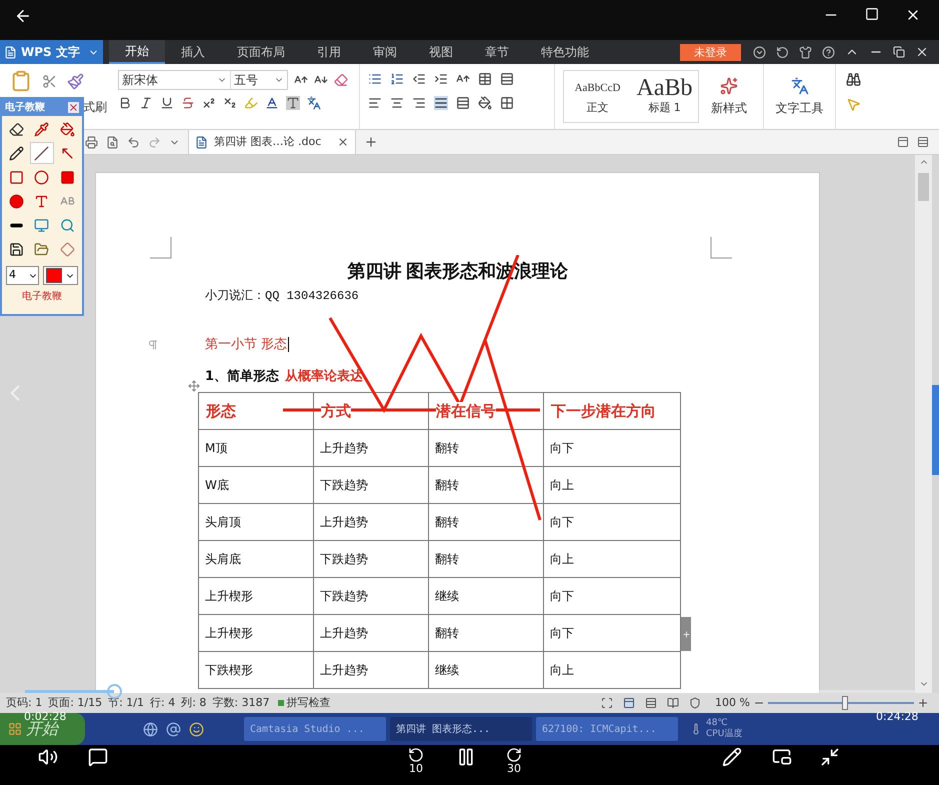 This screenshot has height=785, width=939. What do you see at coordinates (805, 52) in the screenshot?
I see `shirt-icon` at bounding box center [805, 52].